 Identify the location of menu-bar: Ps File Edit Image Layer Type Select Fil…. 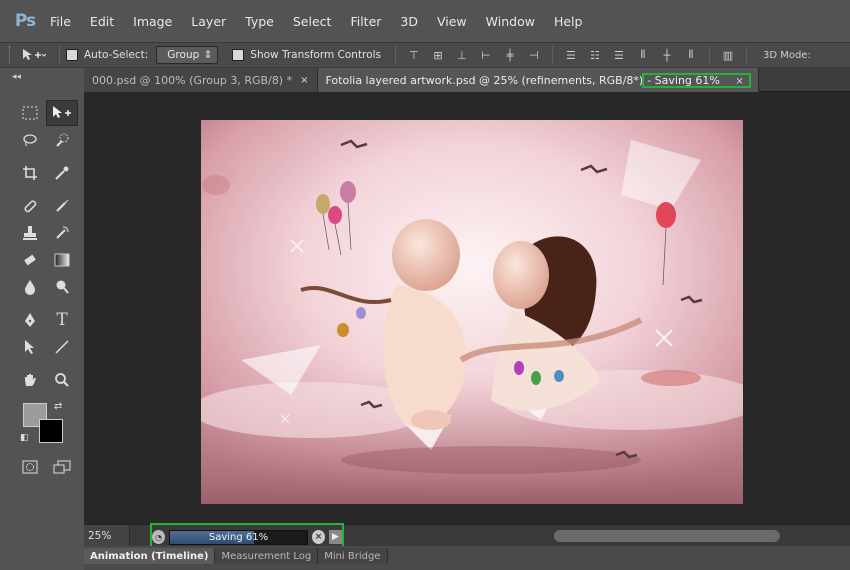
(425, 21).